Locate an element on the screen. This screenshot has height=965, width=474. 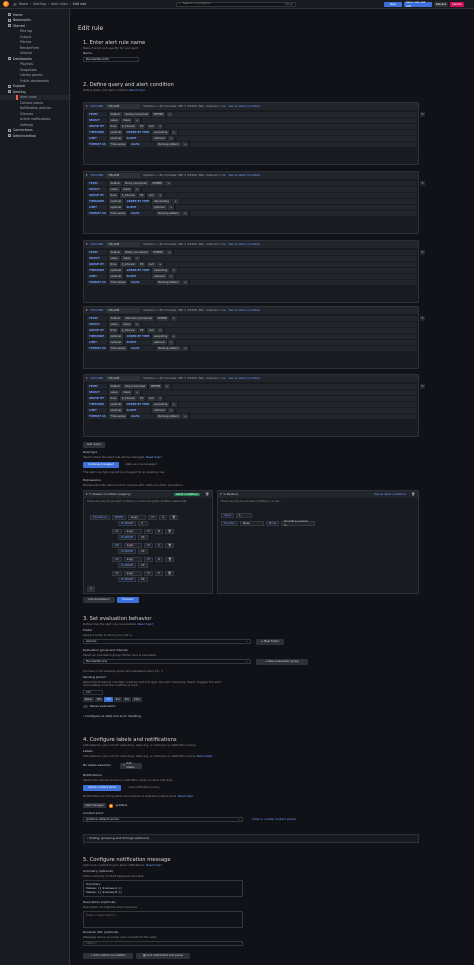
add-expression-button: Add expression is located at coordinates (99, 600).